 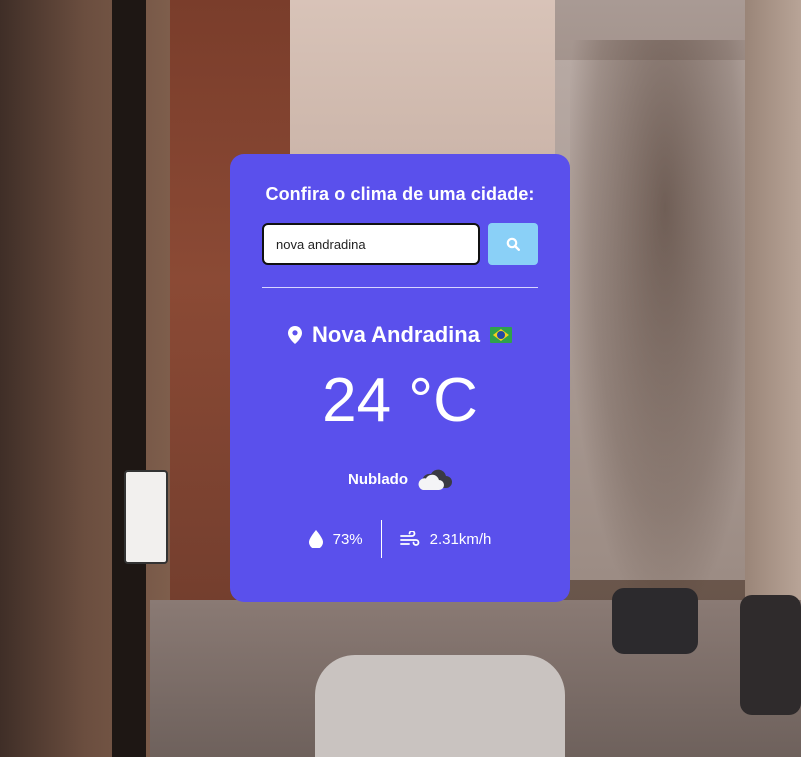 What do you see at coordinates (773, 325) in the screenshot?
I see `building` at bounding box center [773, 325].